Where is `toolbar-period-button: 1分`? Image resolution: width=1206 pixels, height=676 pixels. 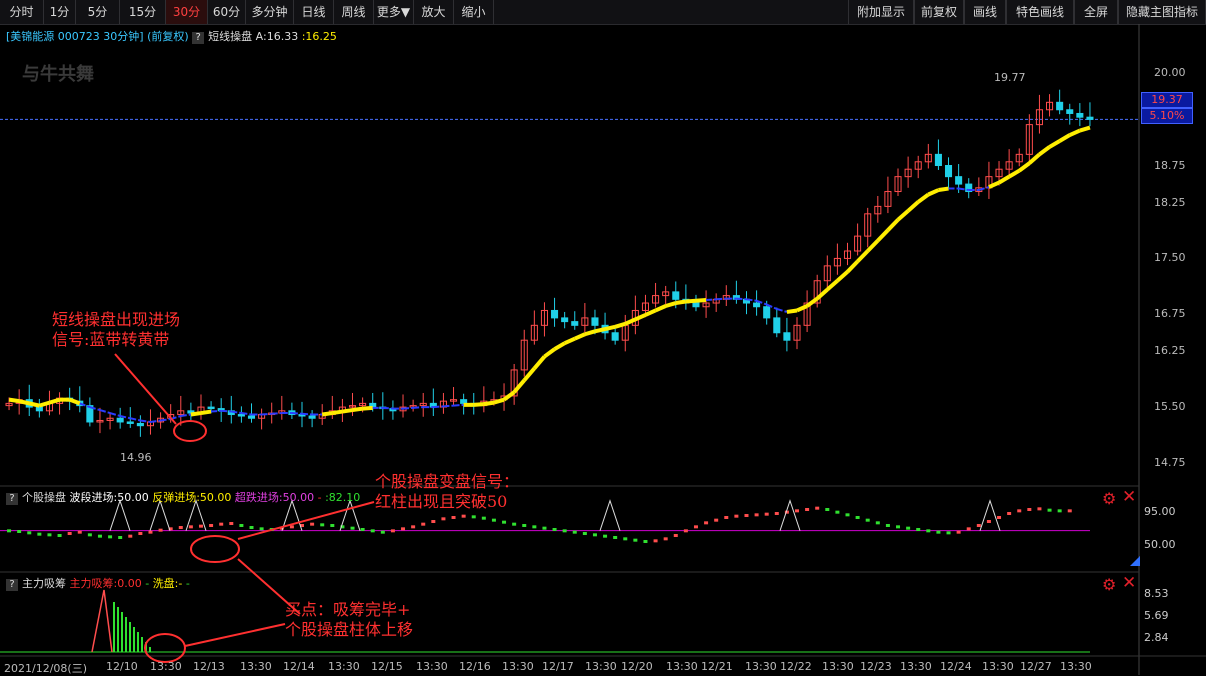
toolbar-period-button: 1分 is located at coordinates (60, 12).